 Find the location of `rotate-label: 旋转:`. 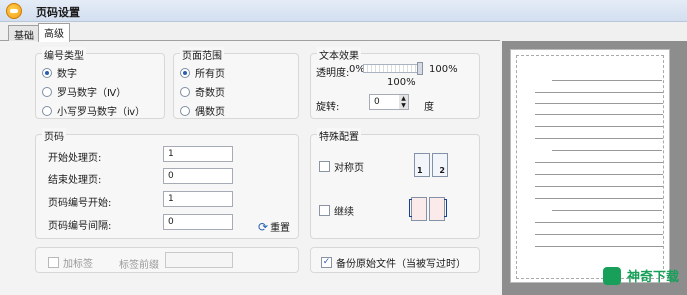

rotate-label: 旋转: is located at coordinates (328, 107).